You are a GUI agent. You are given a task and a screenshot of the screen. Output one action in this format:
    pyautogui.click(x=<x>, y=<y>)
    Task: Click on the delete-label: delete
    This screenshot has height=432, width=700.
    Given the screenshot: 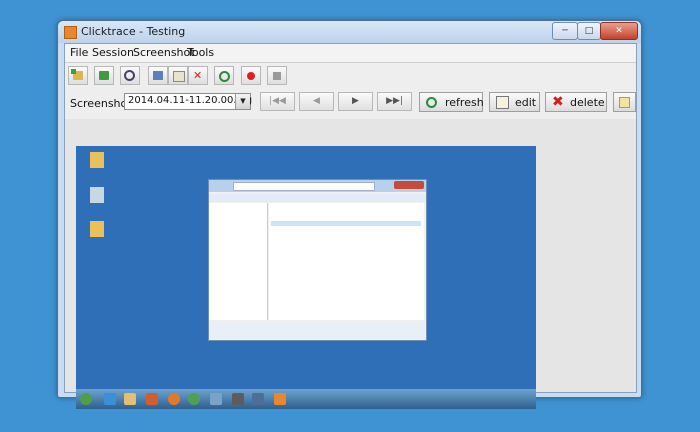 What is the action you would take?
    pyautogui.click(x=587, y=102)
    